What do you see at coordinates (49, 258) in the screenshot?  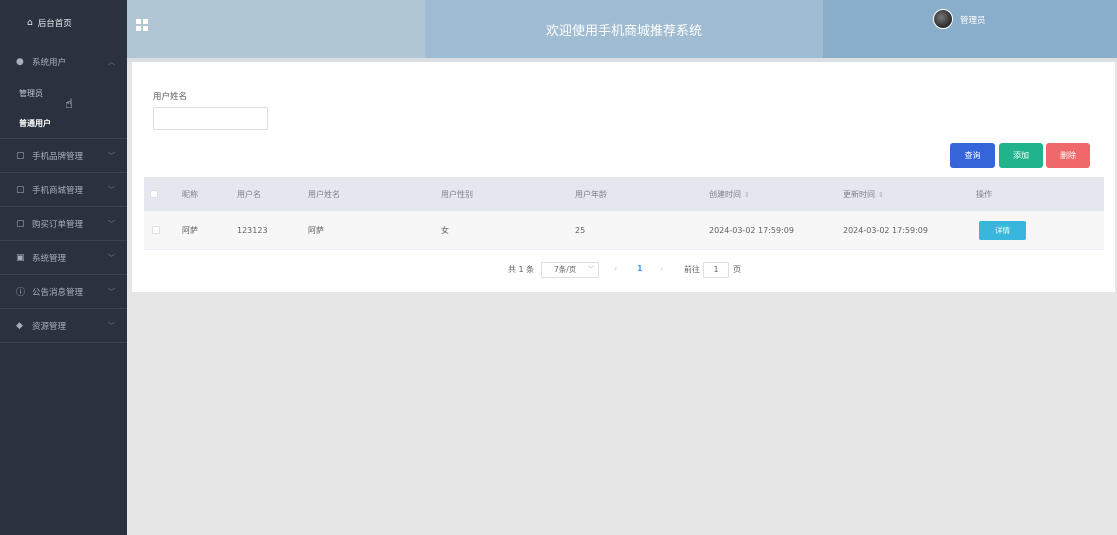 I see `menu-system-label: 系统管理` at bounding box center [49, 258].